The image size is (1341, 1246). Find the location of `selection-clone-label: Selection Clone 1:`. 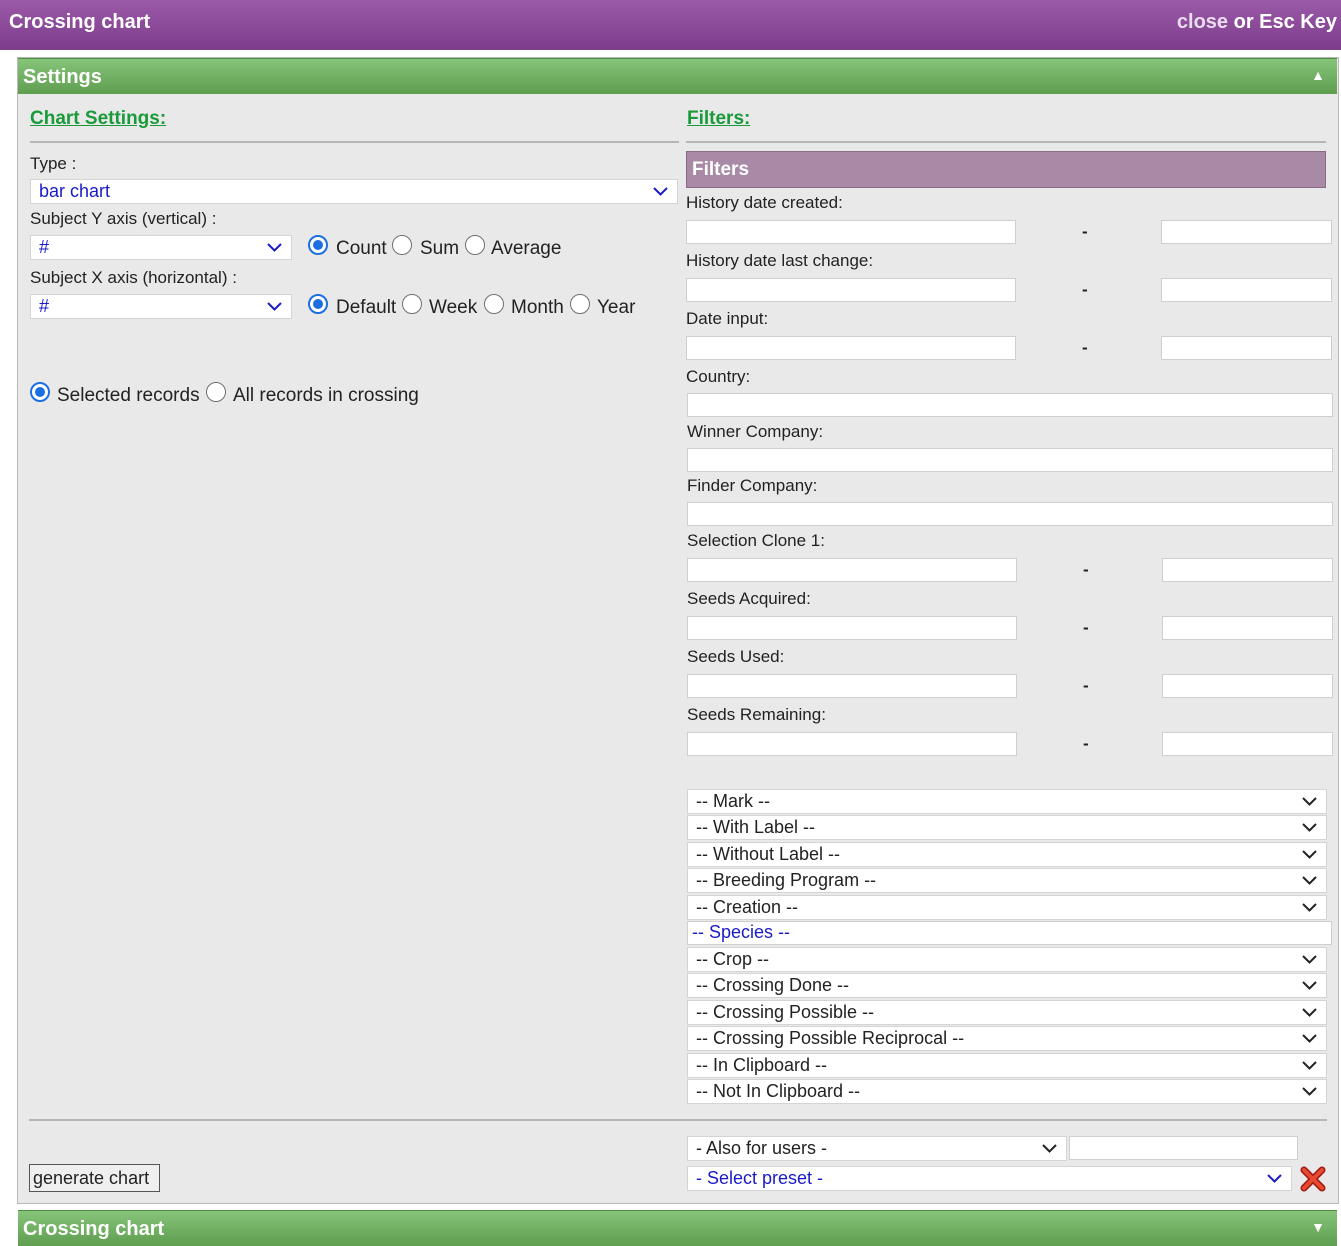

selection-clone-label: Selection Clone 1: is located at coordinates (756, 540).